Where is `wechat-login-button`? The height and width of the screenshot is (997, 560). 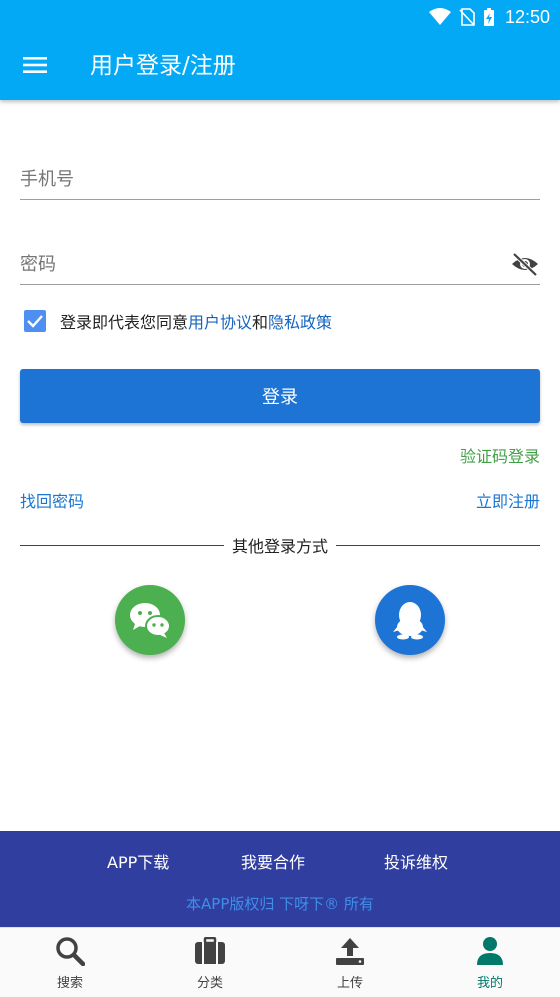
wechat-login-button is located at coordinates (150, 620).